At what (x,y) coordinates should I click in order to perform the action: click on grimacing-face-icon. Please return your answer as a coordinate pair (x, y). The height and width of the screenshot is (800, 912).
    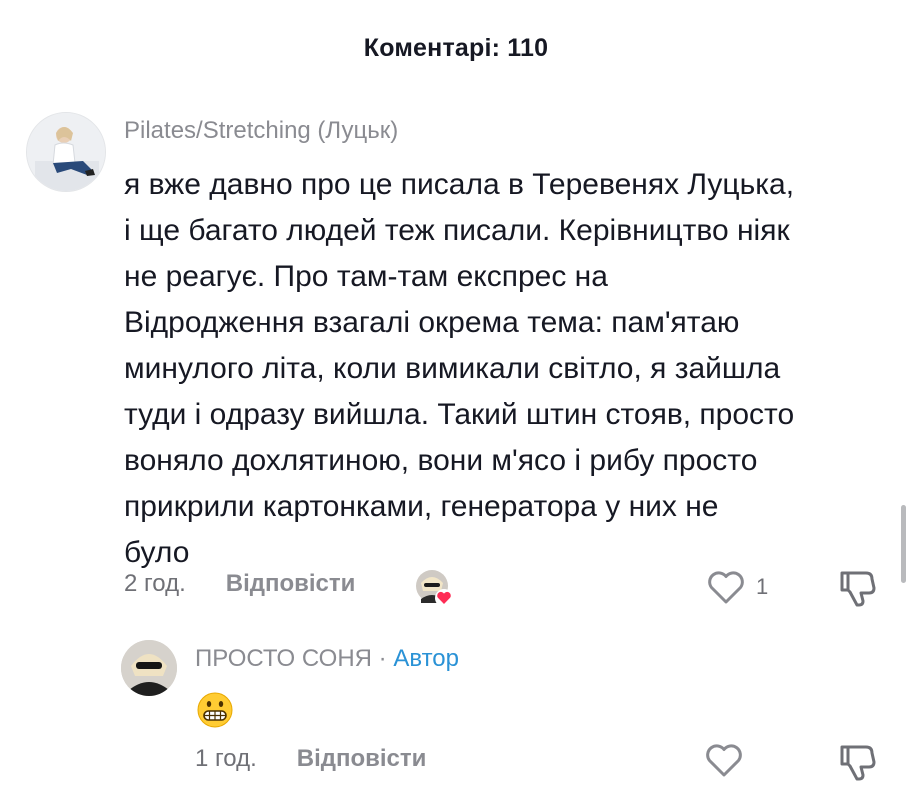
    Looking at the image, I should click on (215, 710).